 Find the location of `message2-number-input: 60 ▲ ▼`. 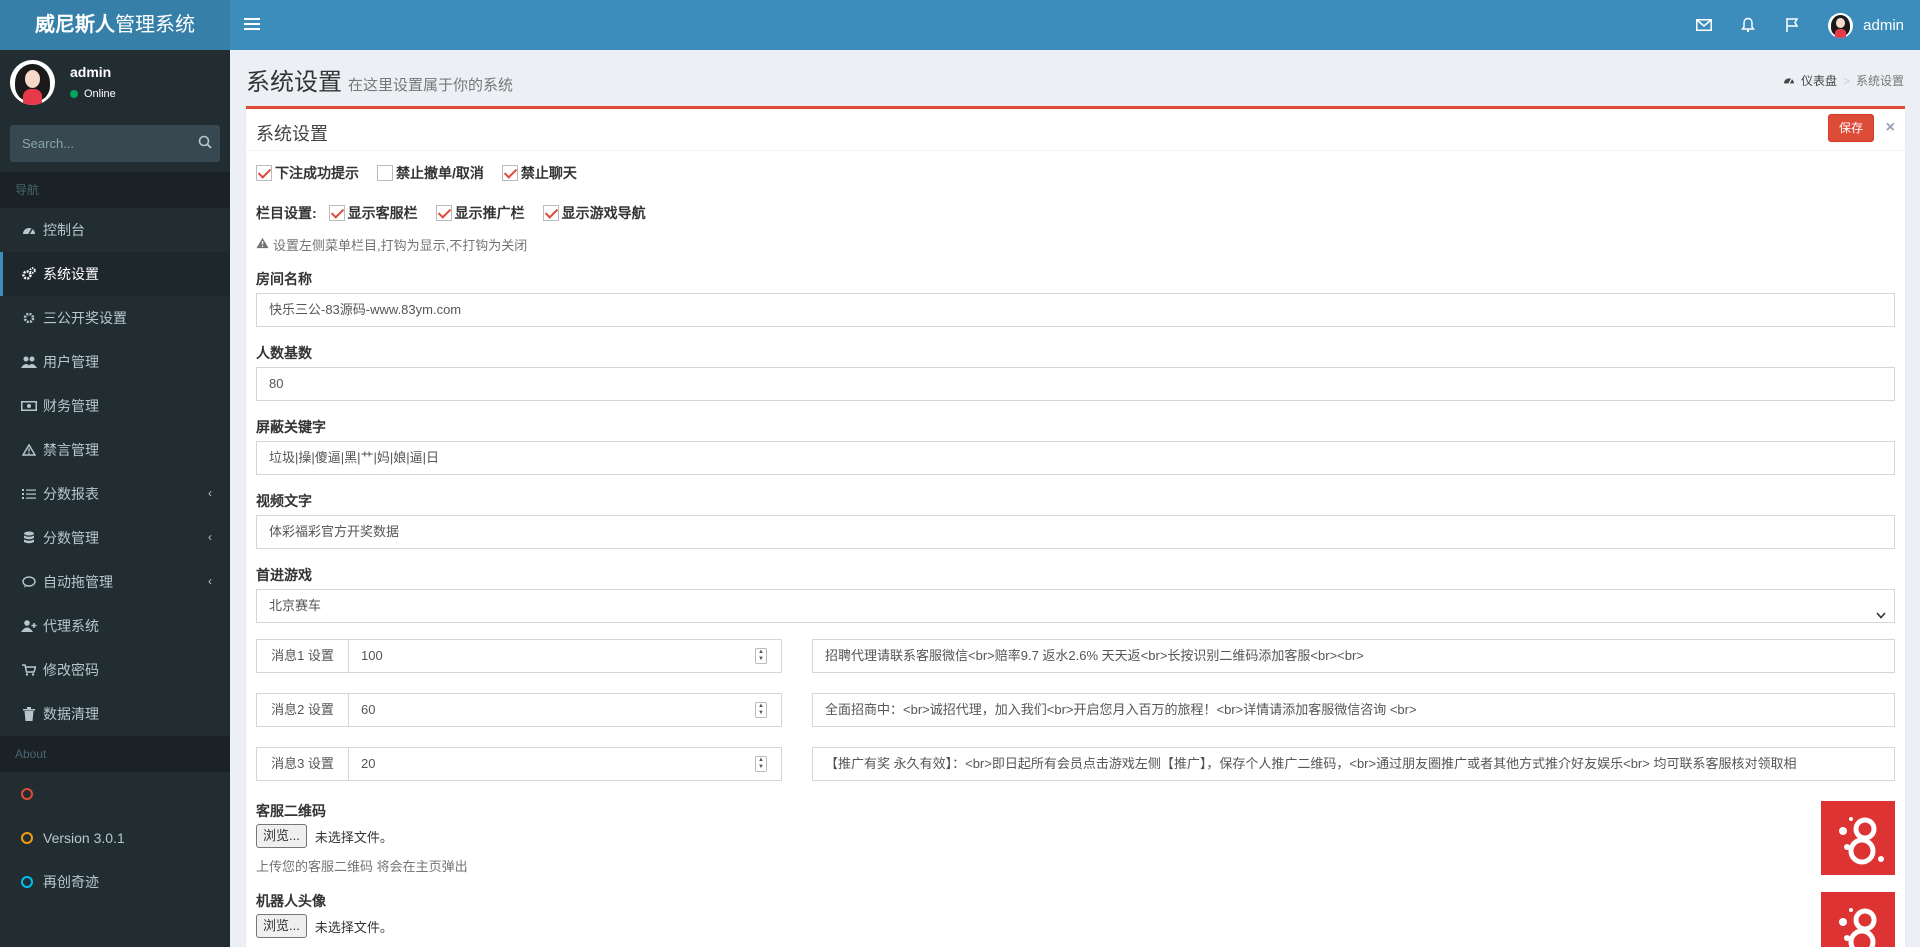

message2-number-input: 60 ▲ ▼ is located at coordinates (565, 710).